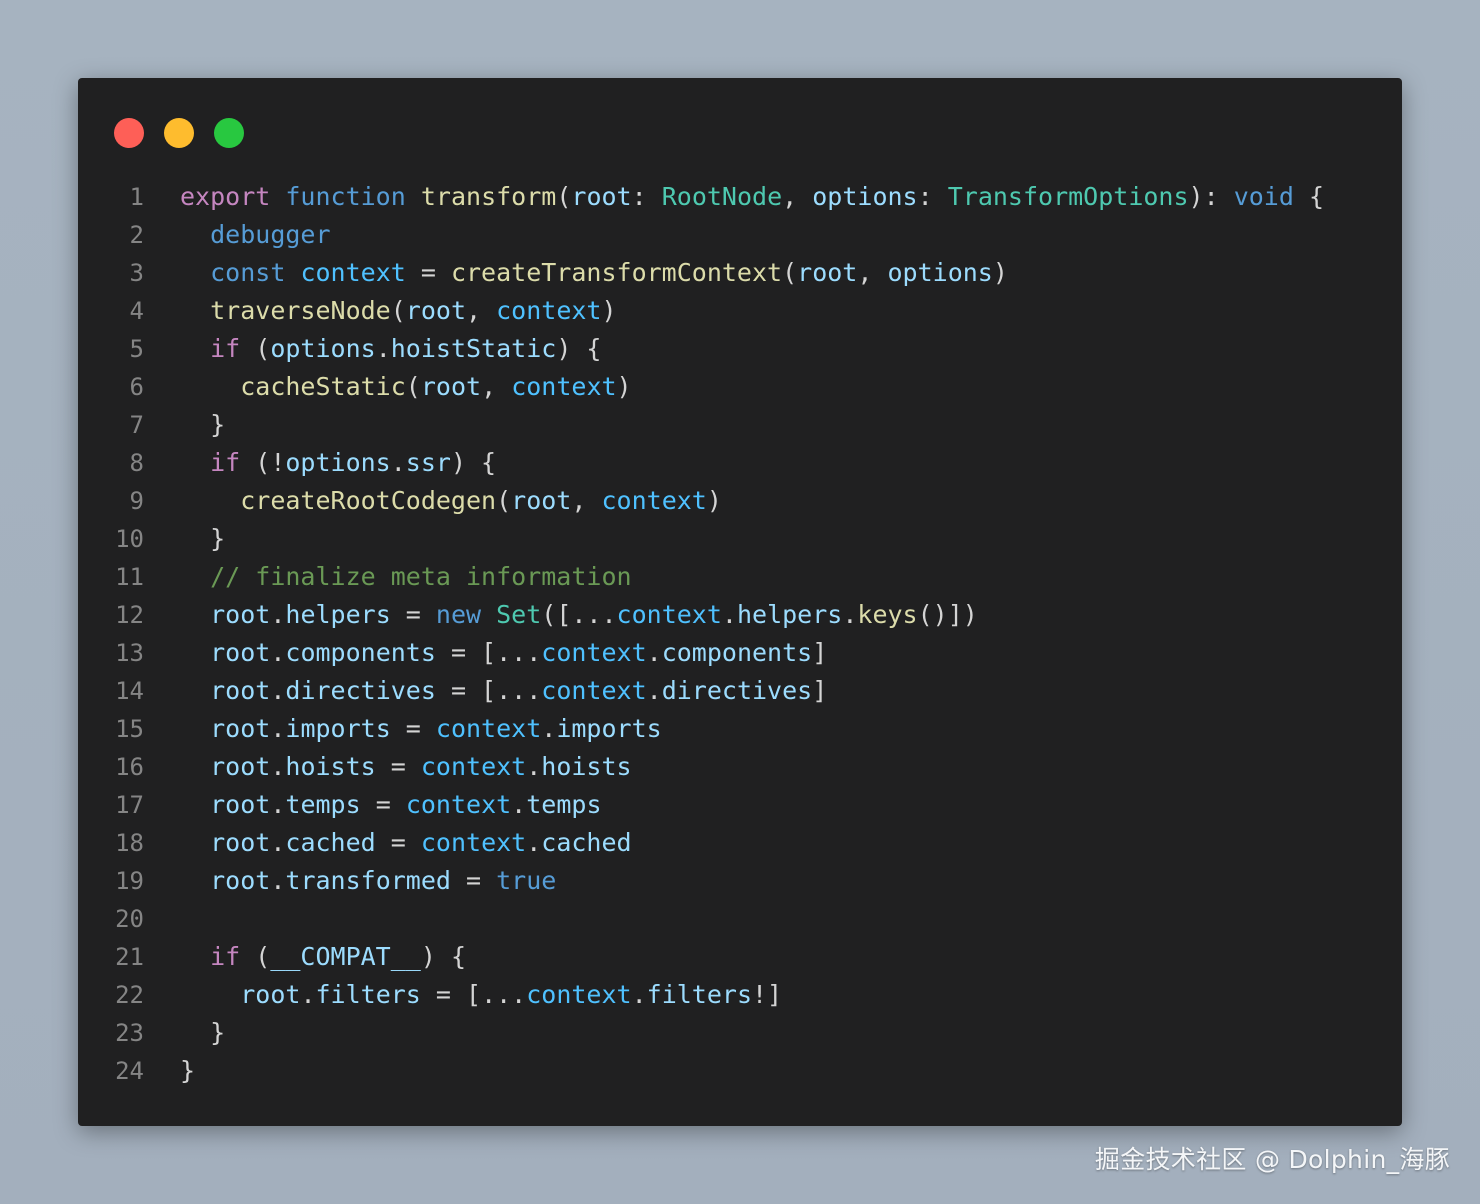 The width and height of the screenshot is (1480, 1204). I want to click on close-button, so click(129, 133).